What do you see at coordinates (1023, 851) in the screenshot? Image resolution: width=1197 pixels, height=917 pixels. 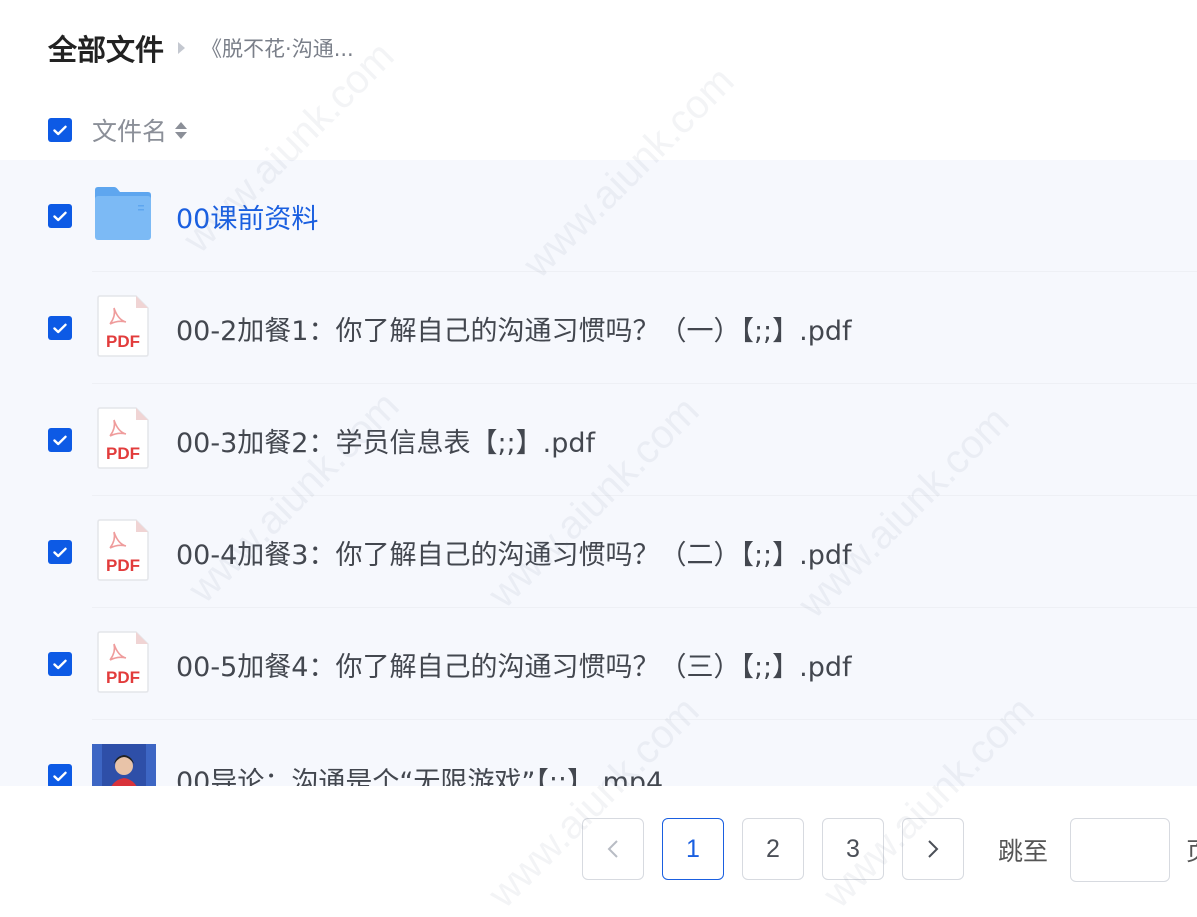 I see `jump-label: 跳至` at bounding box center [1023, 851].